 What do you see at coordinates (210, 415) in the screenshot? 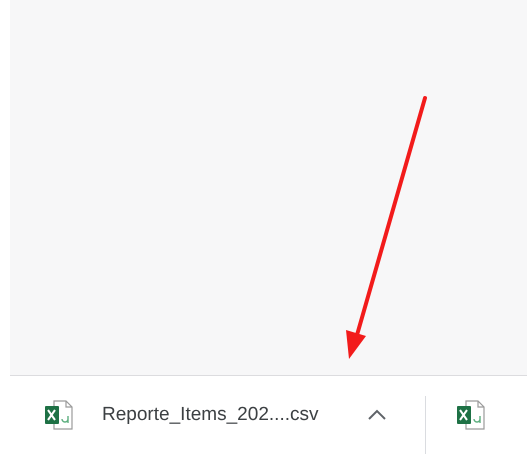
I see `file-name: Reporte_Items_202....csv` at bounding box center [210, 415].